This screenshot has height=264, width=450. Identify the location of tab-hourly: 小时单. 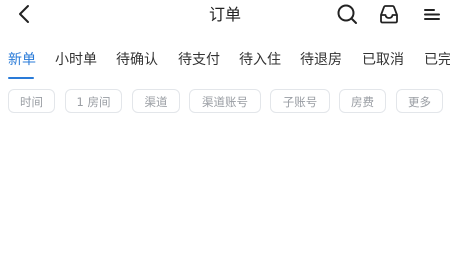
(76, 60).